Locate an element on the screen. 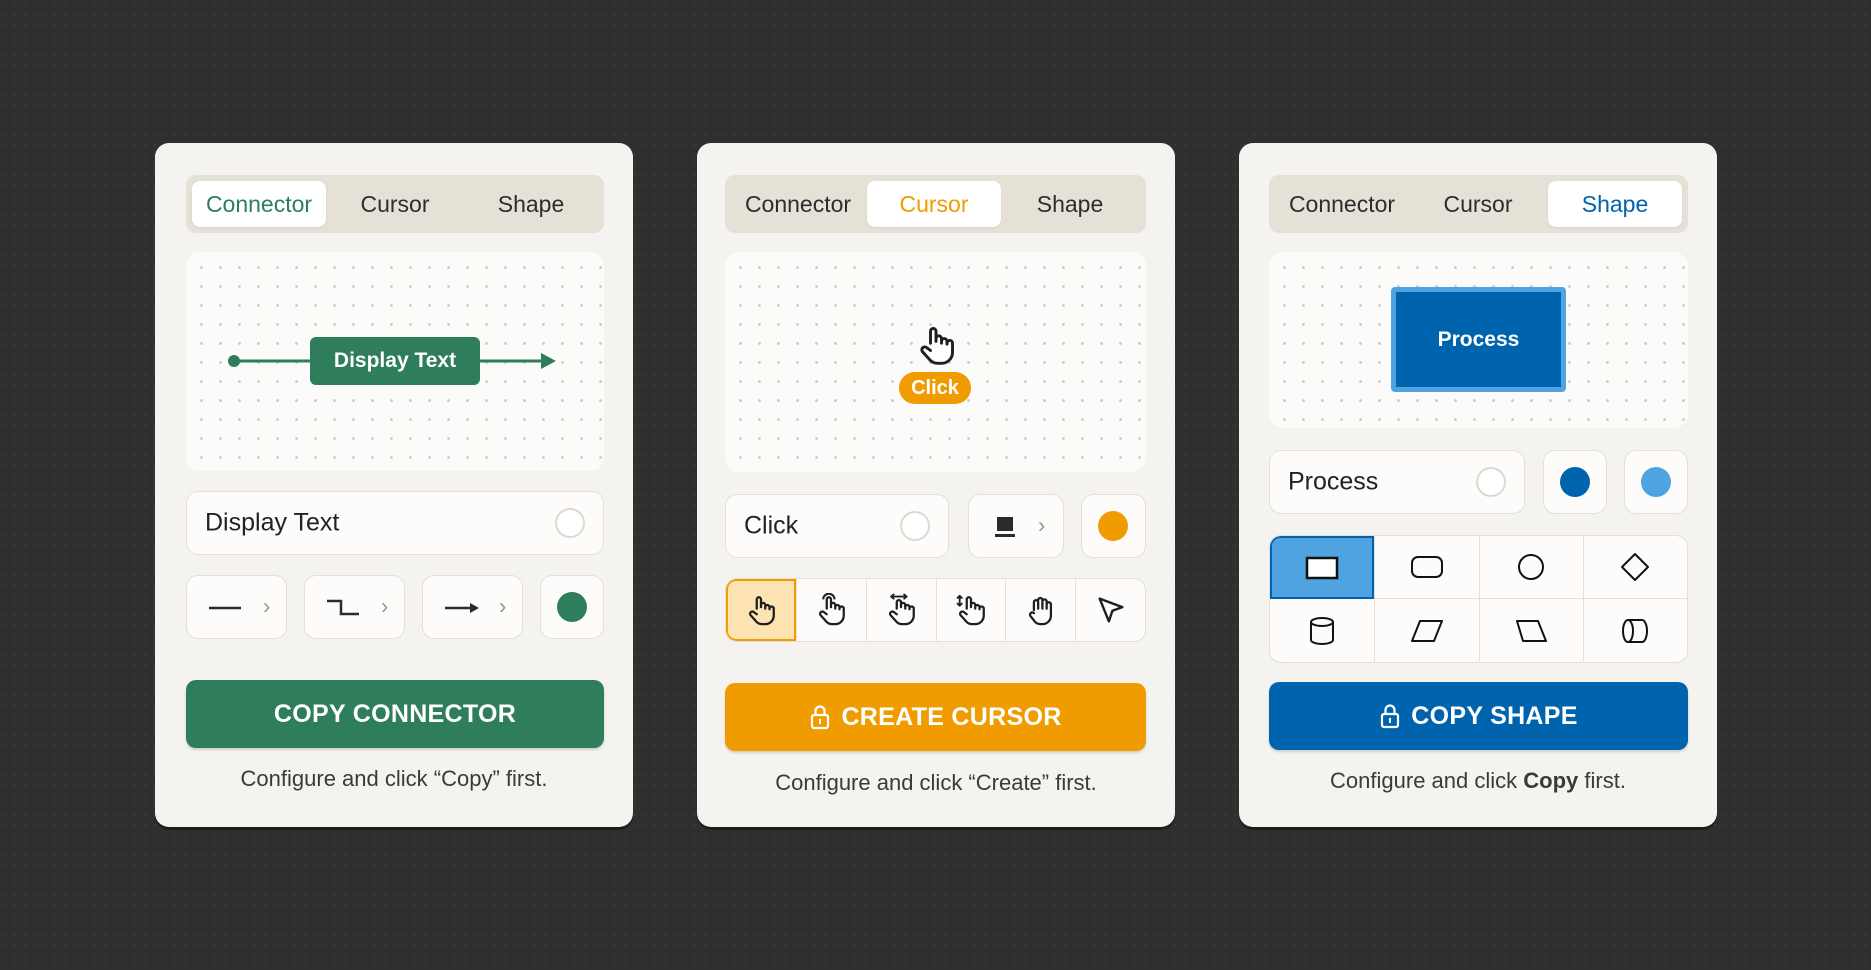 The image size is (1871, 970). elbow-line-icon is located at coordinates (343, 607).